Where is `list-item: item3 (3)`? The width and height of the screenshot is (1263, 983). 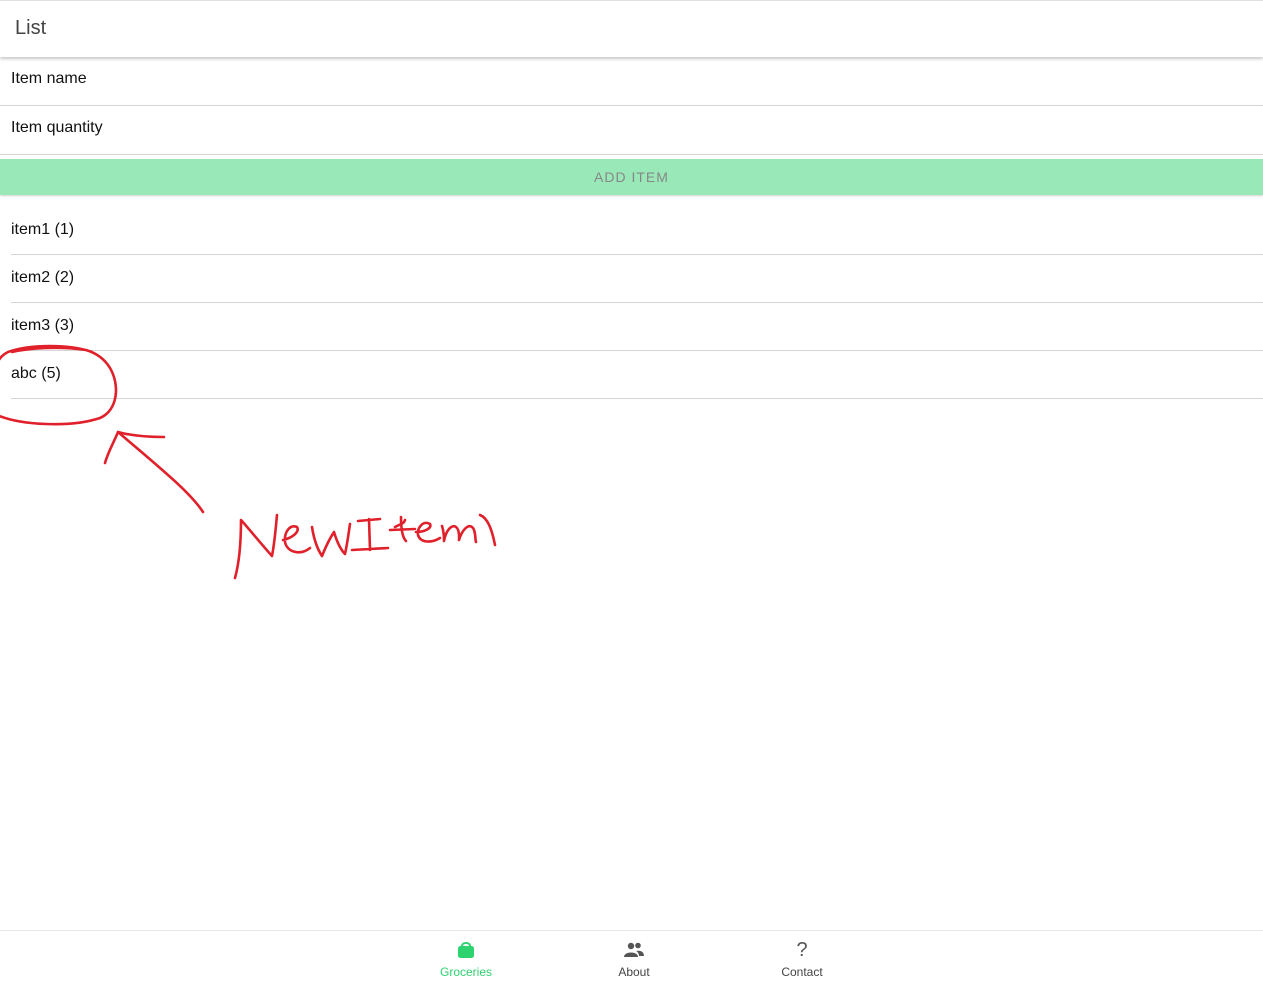 list-item: item3 (3) is located at coordinates (637, 327).